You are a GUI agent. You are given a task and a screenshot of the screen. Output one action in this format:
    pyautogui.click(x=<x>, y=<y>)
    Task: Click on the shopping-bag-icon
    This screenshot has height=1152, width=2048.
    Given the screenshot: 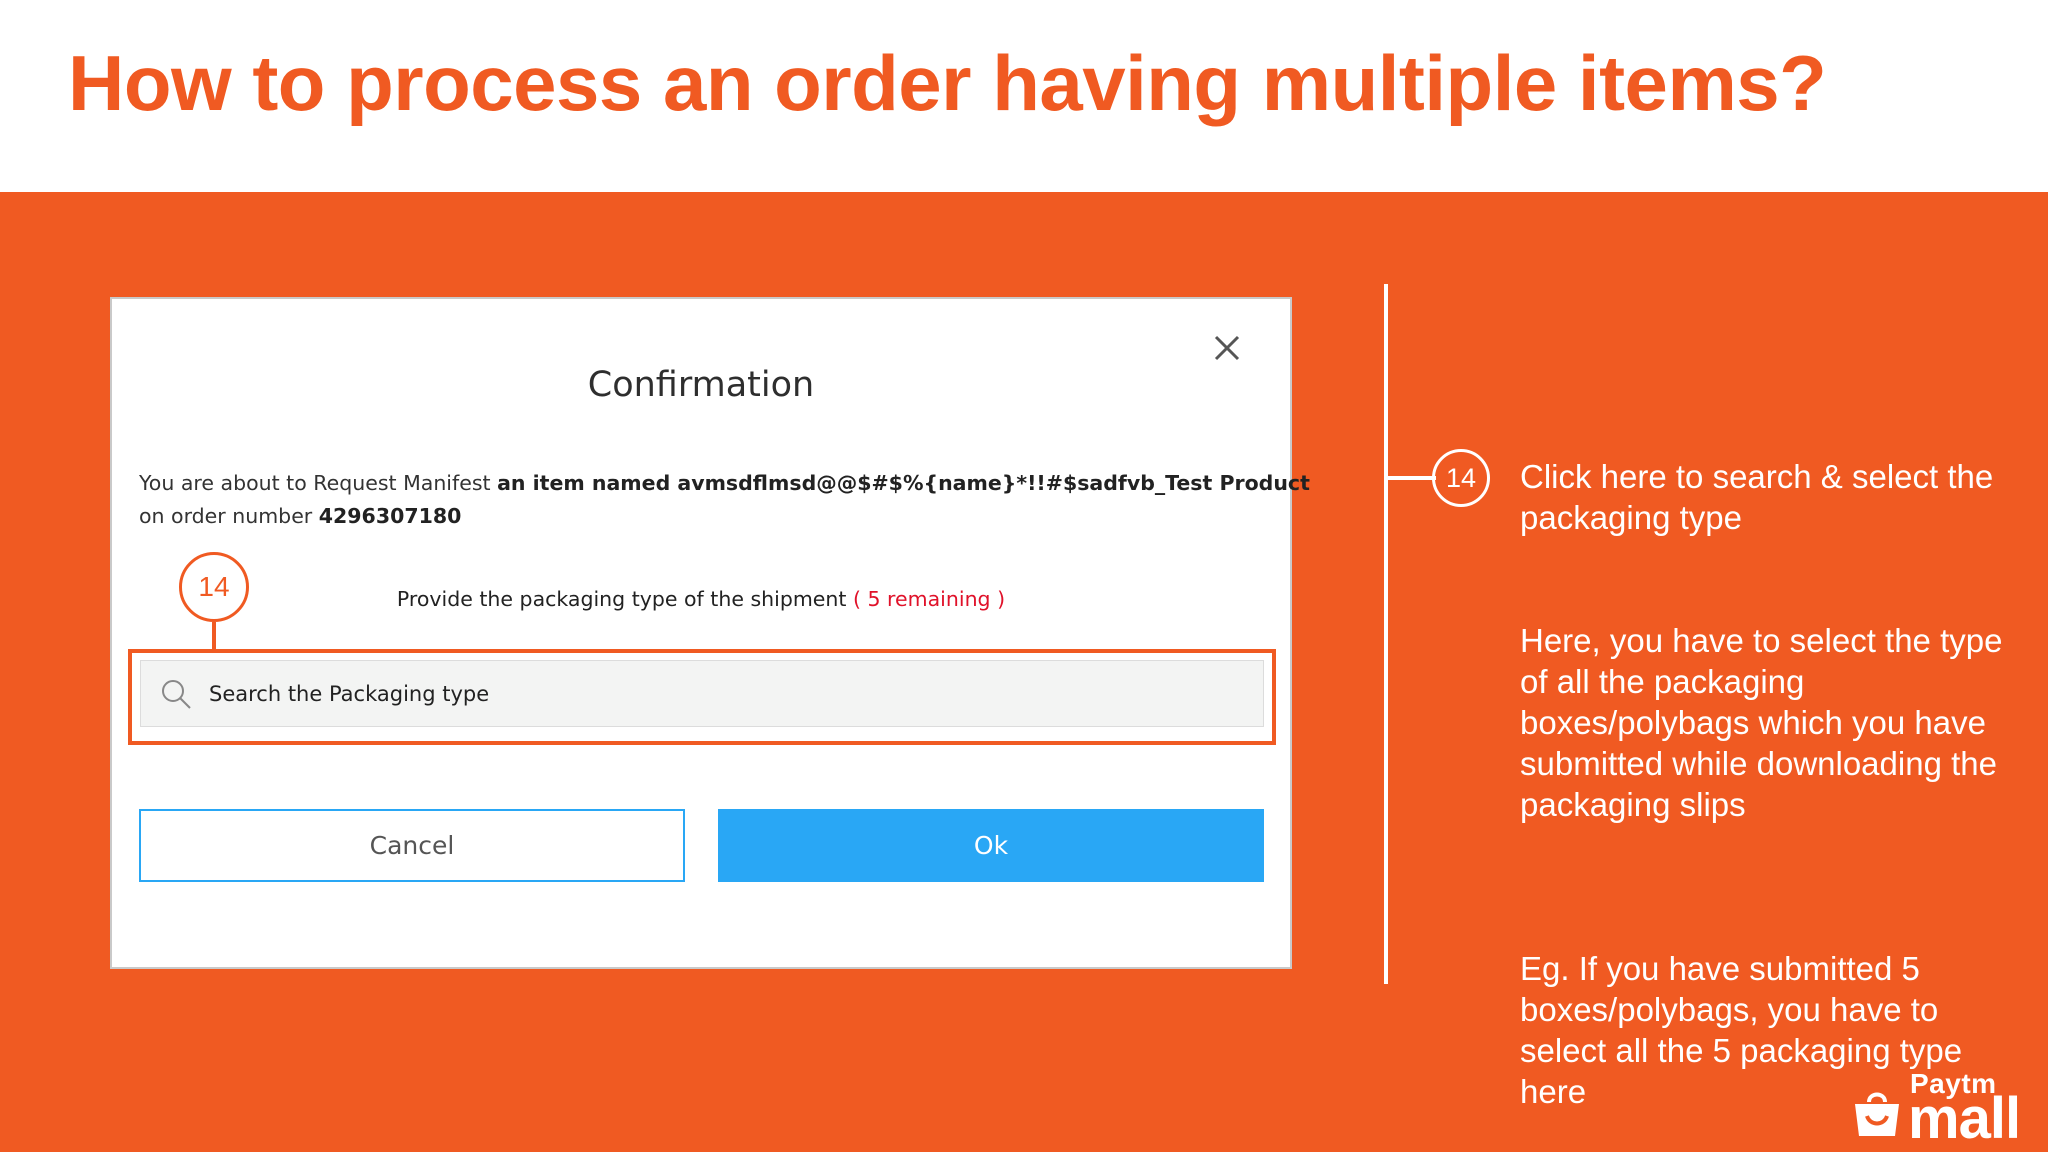 What is the action you would take?
    pyautogui.click(x=1877, y=1114)
    